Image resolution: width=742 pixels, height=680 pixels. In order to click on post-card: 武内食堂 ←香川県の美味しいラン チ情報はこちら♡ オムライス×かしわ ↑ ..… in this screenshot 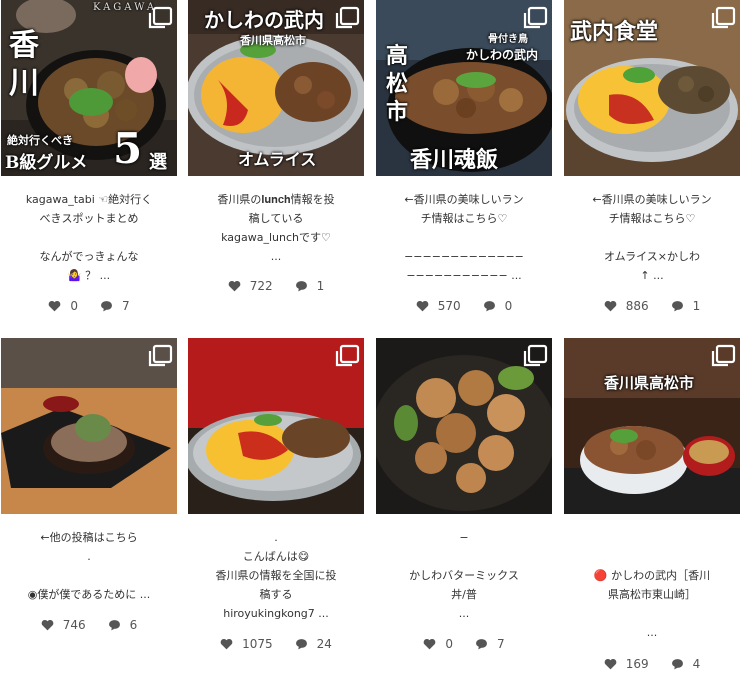, I will do `click(652, 160)`.